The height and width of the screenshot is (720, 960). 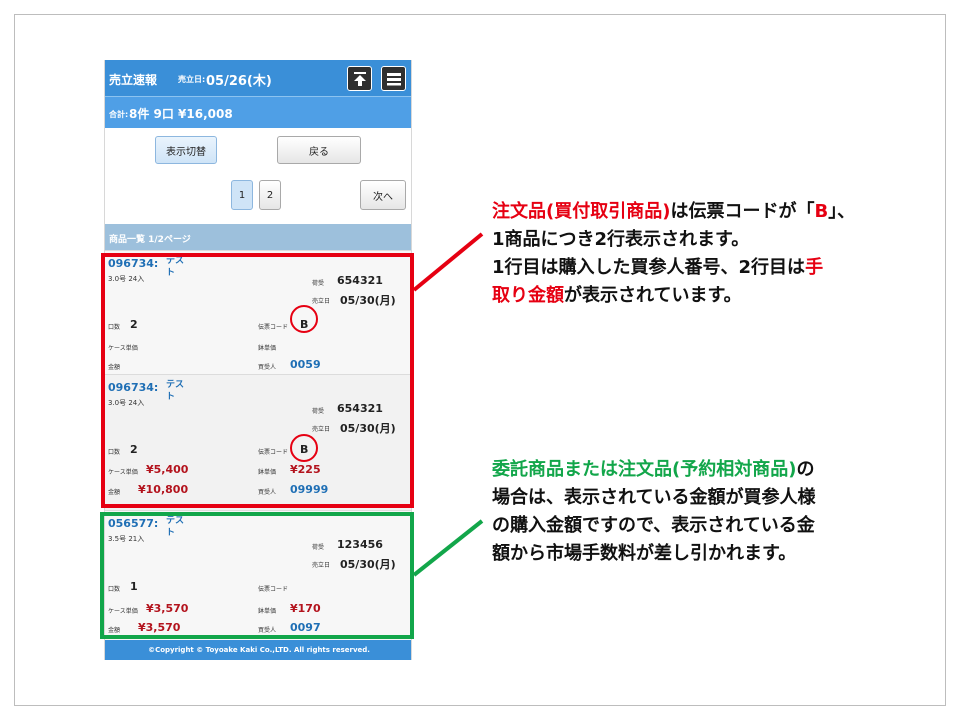 What do you see at coordinates (448, 548) in the screenshot?
I see `green-callout-line` at bounding box center [448, 548].